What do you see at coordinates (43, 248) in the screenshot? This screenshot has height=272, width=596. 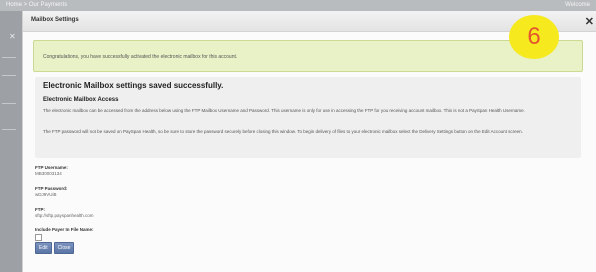 I see `edit-button: Edit` at bounding box center [43, 248].